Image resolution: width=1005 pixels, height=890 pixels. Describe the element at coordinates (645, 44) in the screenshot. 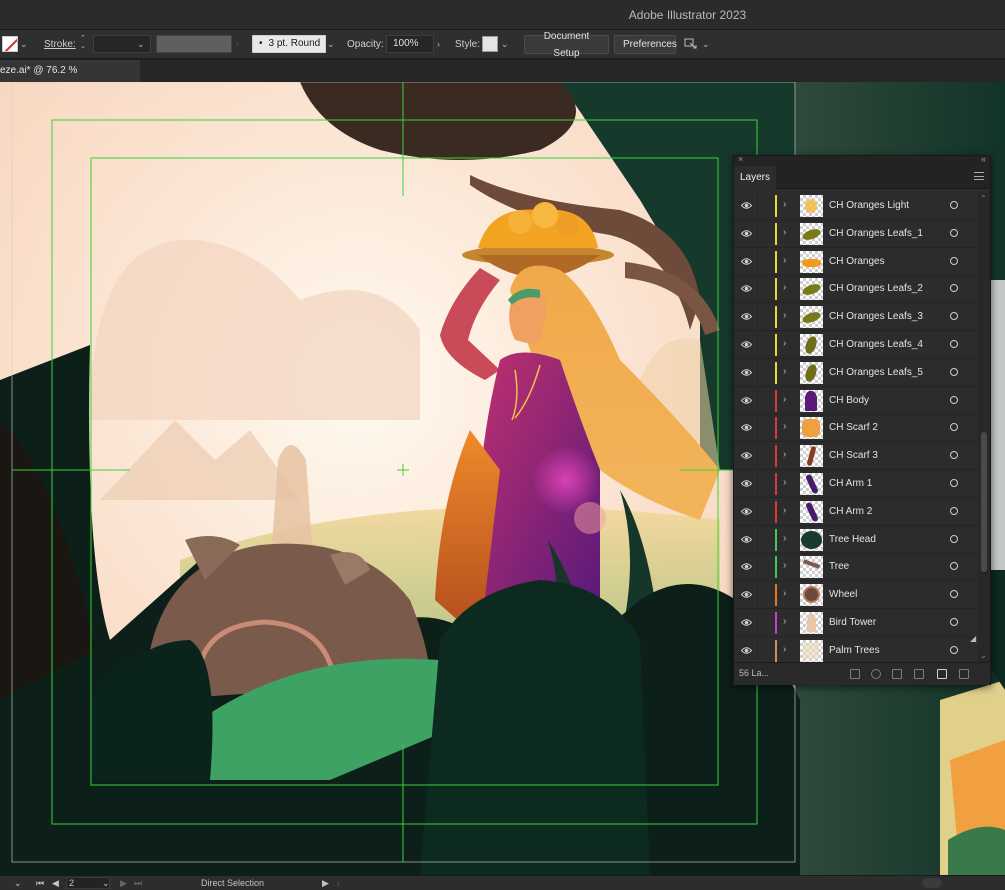

I see `preferences-button: Preferences` at that location.